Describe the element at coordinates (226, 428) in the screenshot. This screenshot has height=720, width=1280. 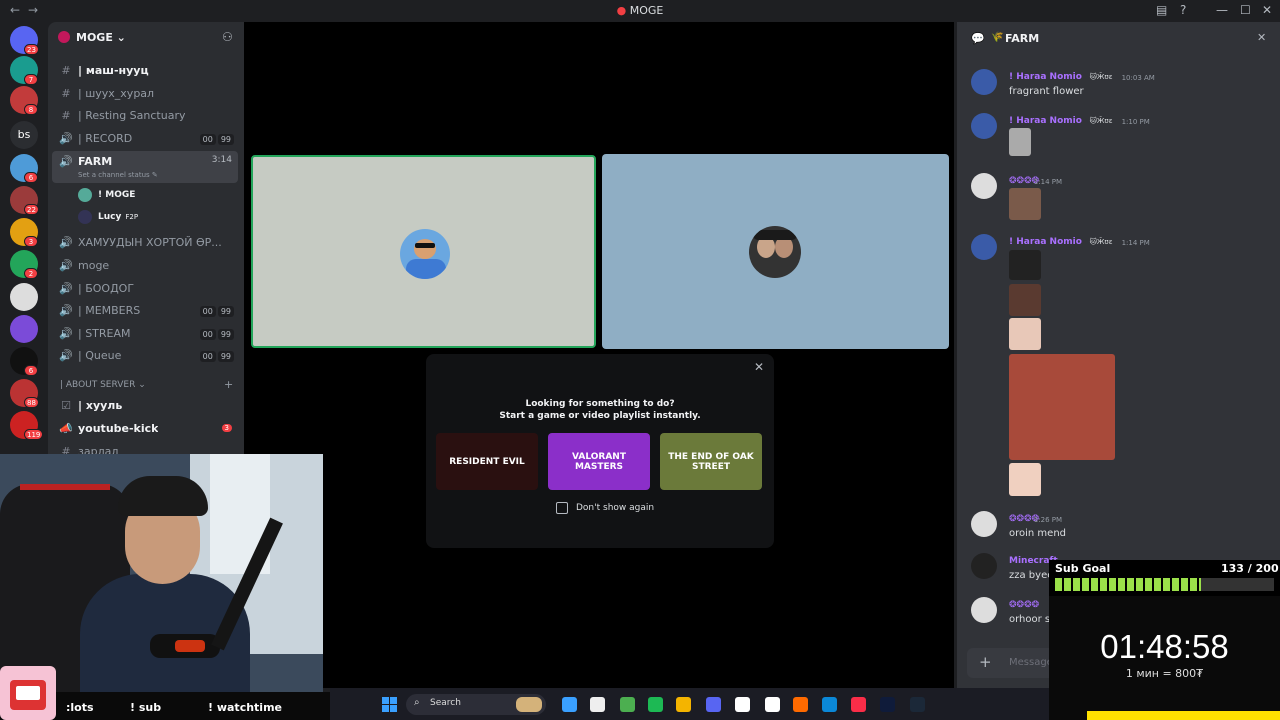
I see `mention-badge: 3` at that location.